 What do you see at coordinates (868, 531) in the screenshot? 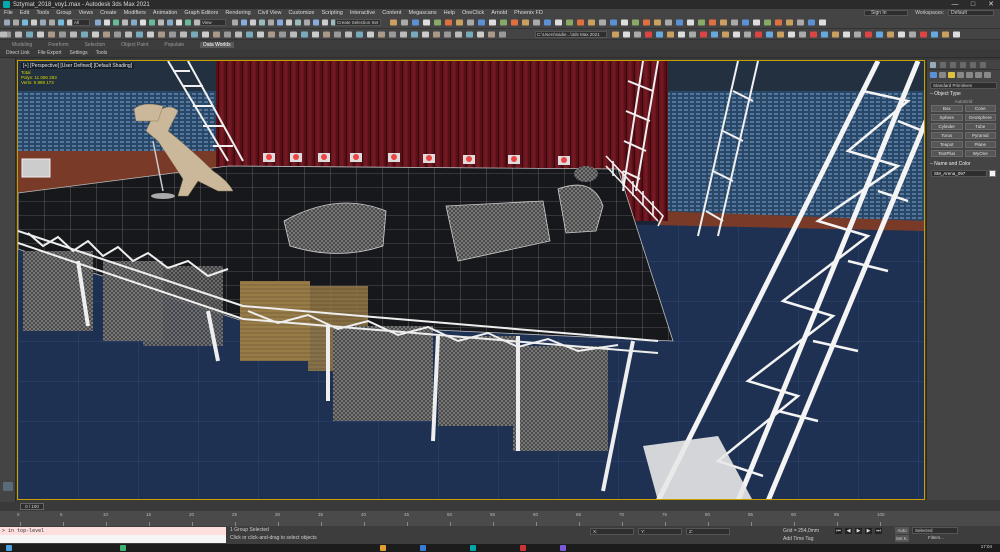
I see `next-frame-icon: ▶` at bounding box center [868, 531].